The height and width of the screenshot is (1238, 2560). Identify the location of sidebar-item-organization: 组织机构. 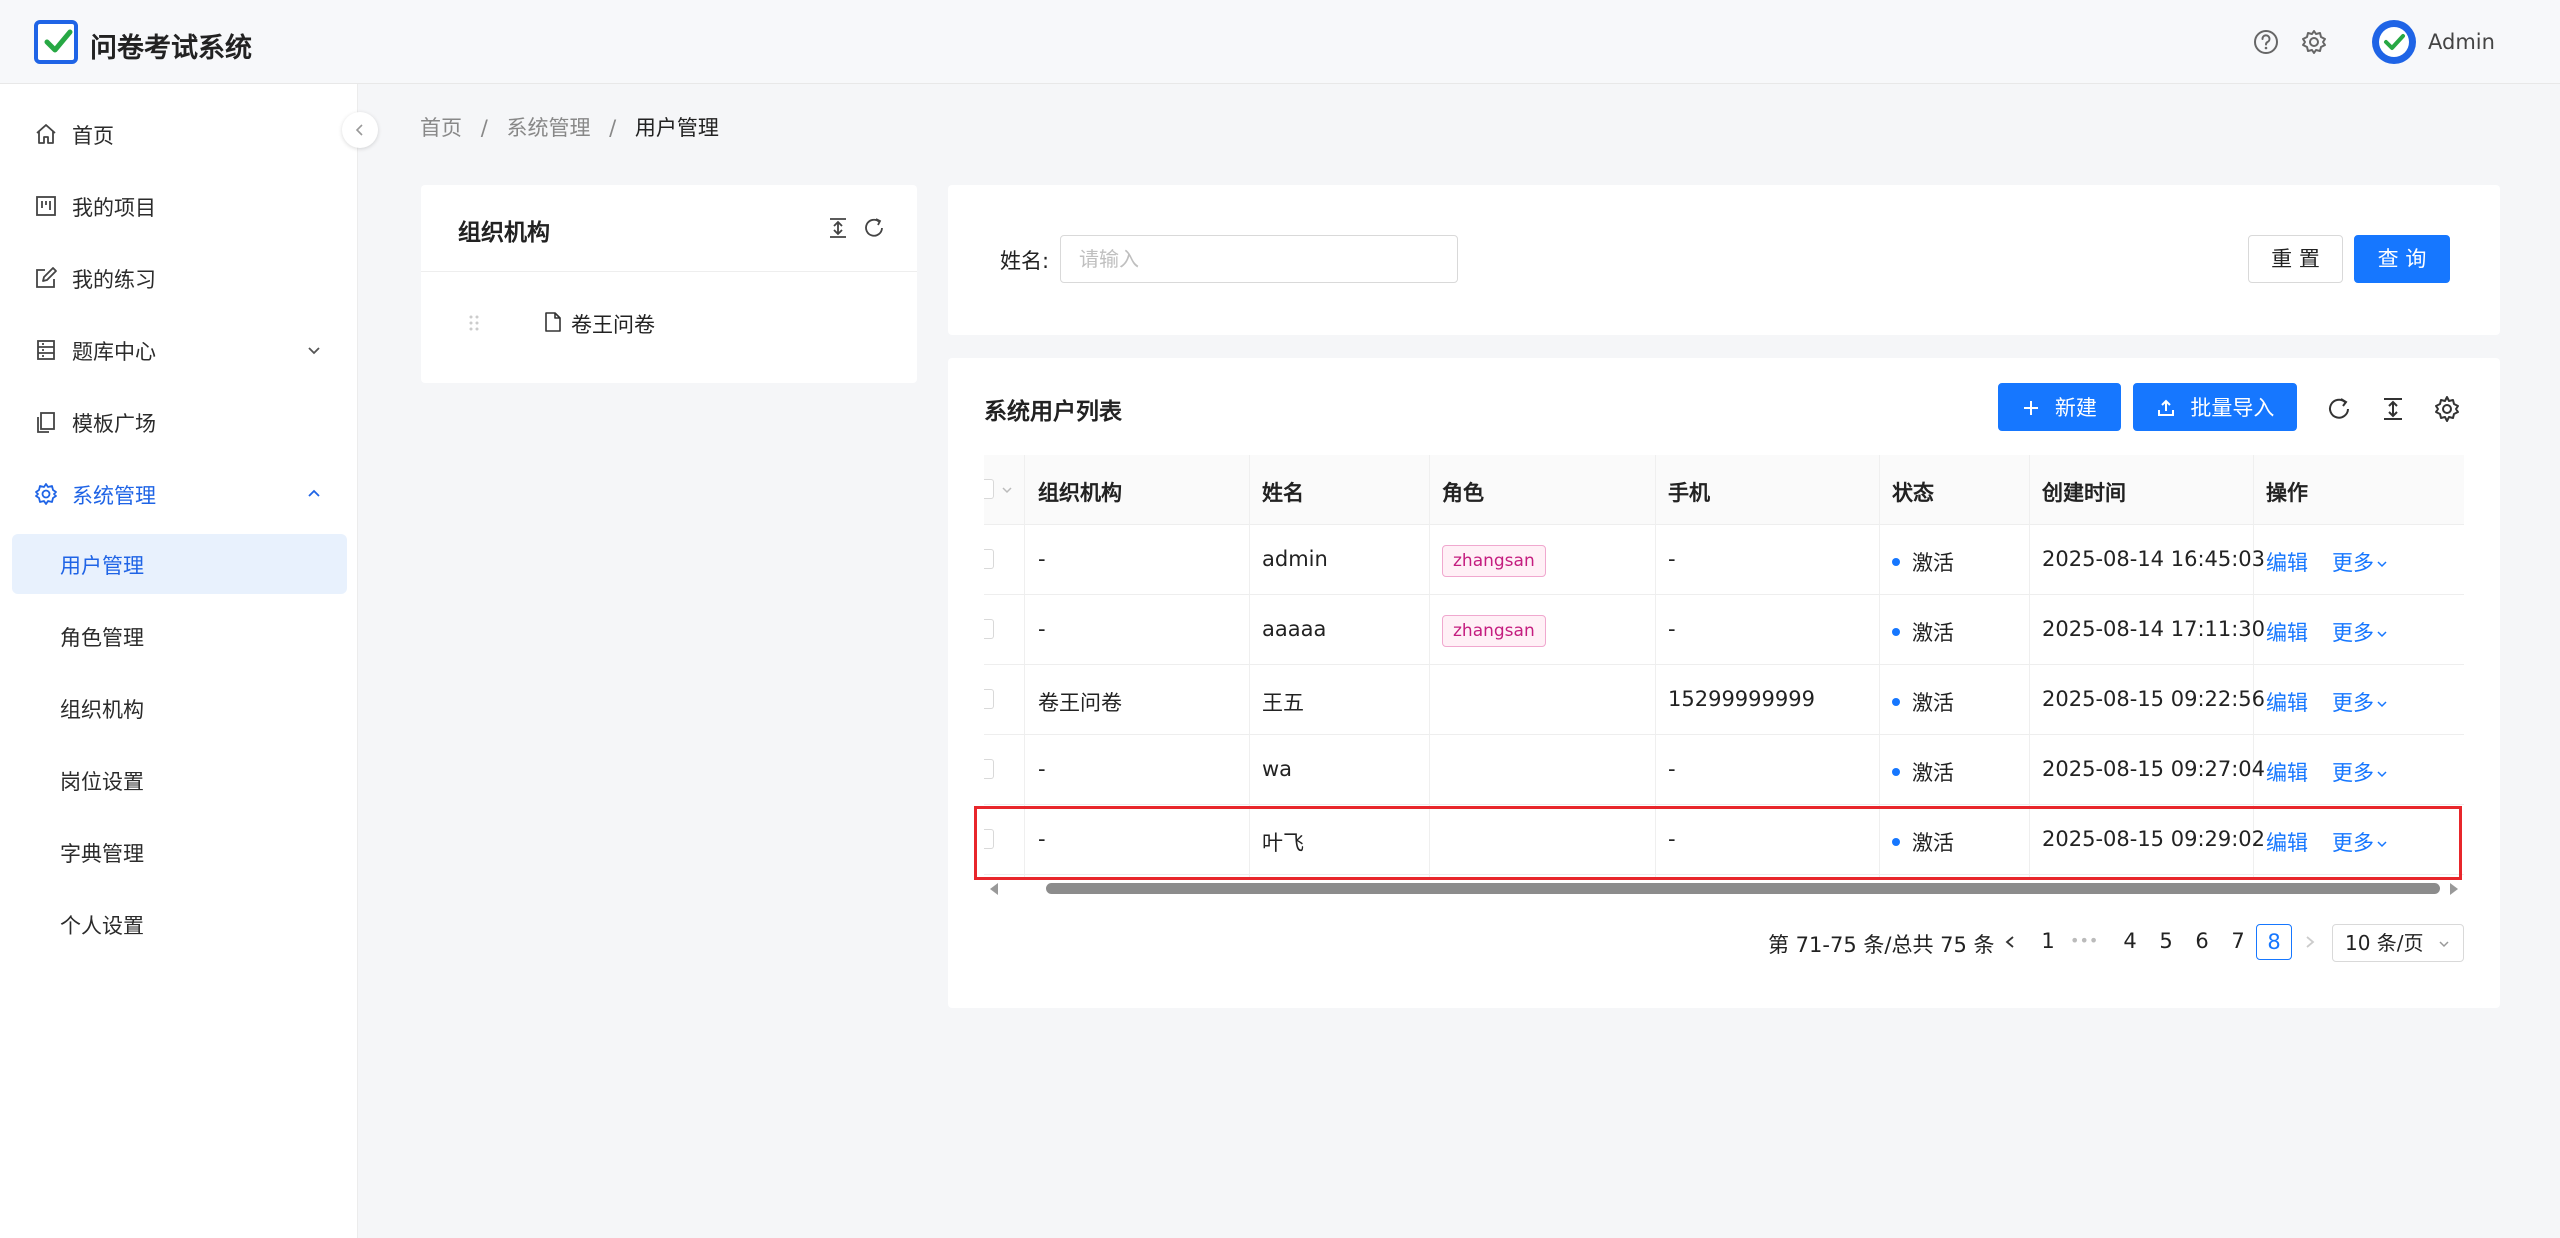
(179, 708).